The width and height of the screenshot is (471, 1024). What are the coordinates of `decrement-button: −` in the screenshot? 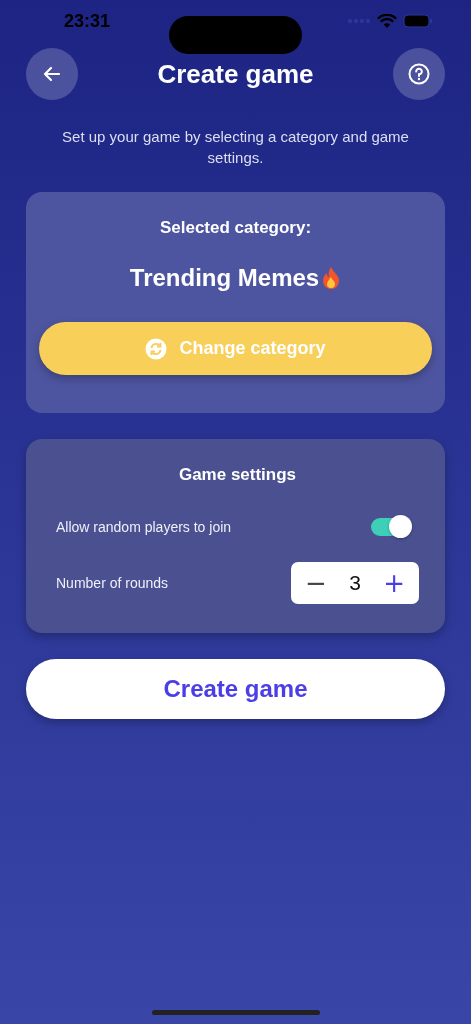 It's located at (316, 583).